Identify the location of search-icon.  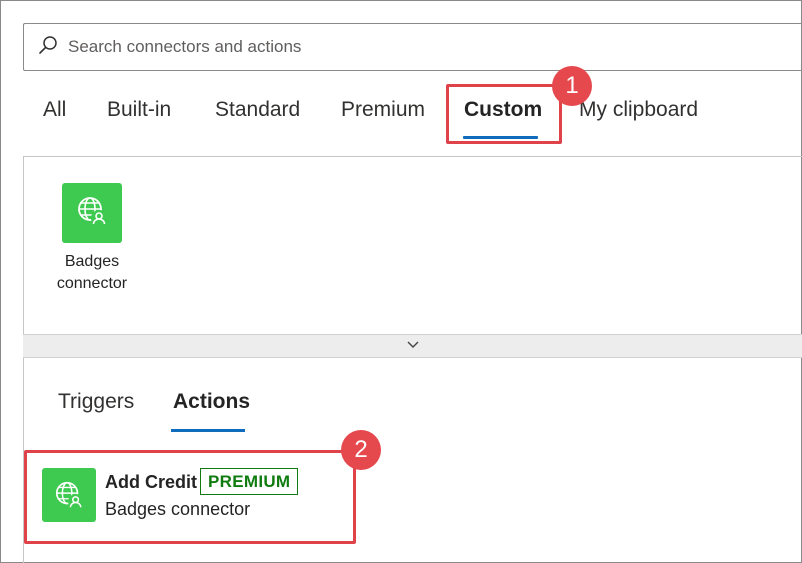
(48, 47).